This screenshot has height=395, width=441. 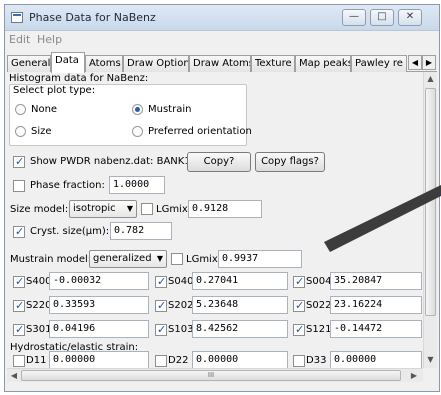 I want to click on size-model-select: isotropic ▼, so click(x=103, y=209).